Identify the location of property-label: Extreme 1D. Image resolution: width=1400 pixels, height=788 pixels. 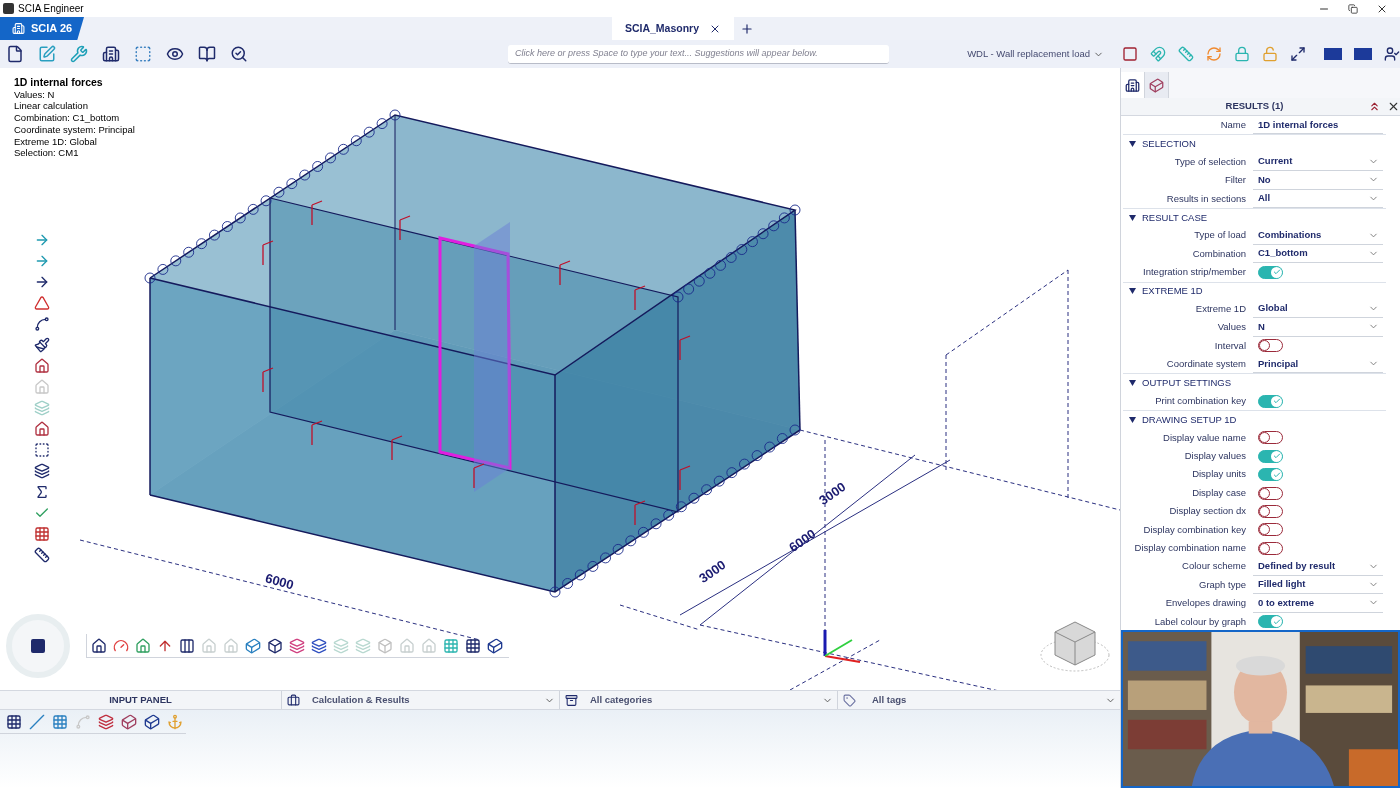
(1220, 308).